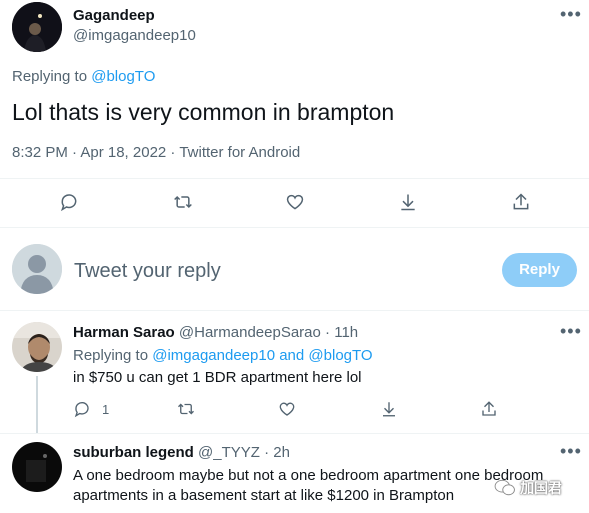 The width and height of the screenshot is (589, 513). I want to click on replying-to-line: Replying to @imgagandeep10 and @blogTO, so click(223, 355).